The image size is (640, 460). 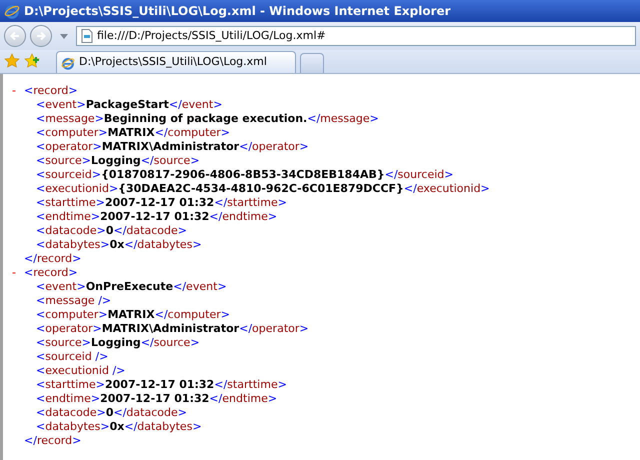 What do you see at coordinates (263, 189) in the screenshot?
I see `xml-element-line: <executionid>{30DAEA2C-4534-4810-962C-6C01E879DCCF}</executionid>` at bounding box center [263, 189].